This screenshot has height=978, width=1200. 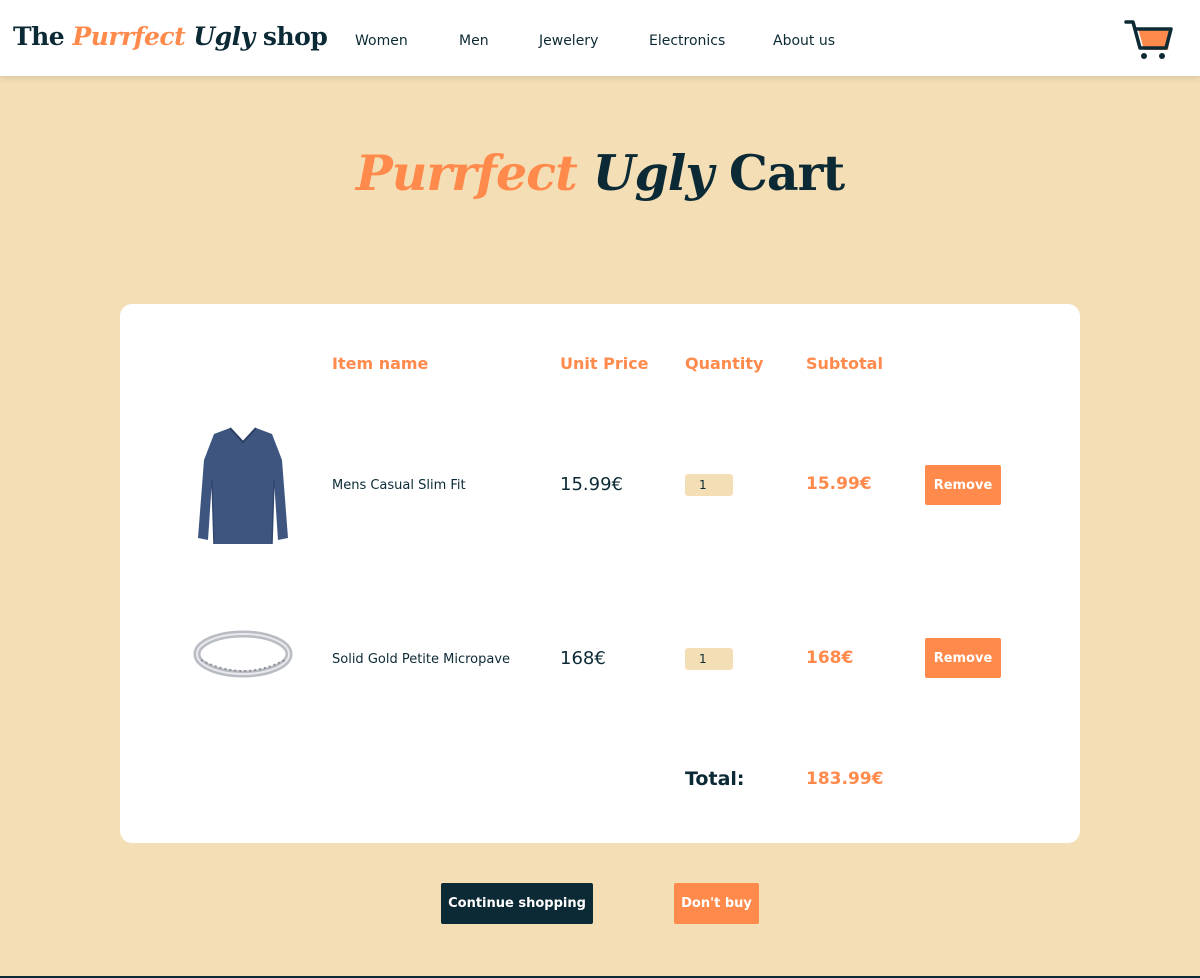 What do you see at coordinates (687, 41) in the screenshot?
I see `nav-item-electronics: Electronics` at bounding box center [687, 41].